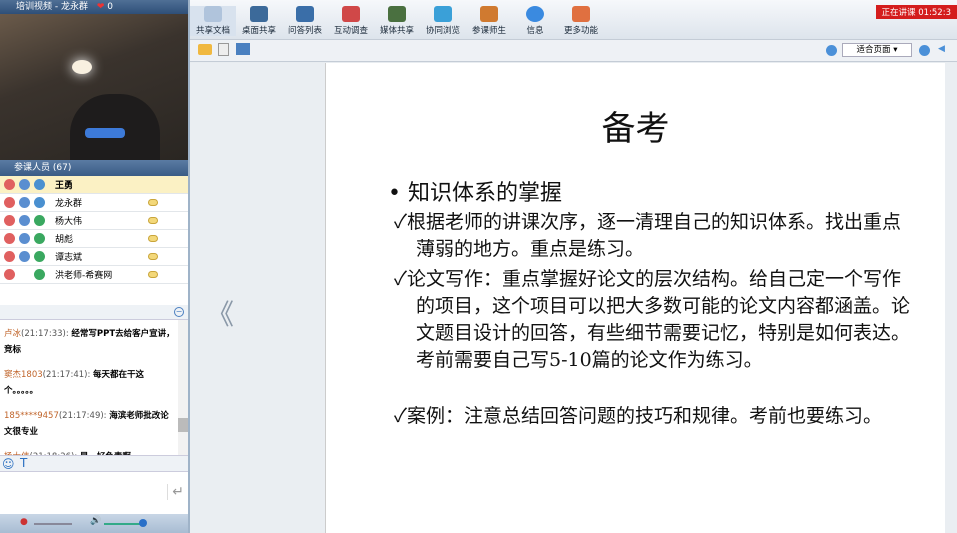  Describe the element at coordinates (94, 221) in the screenshot. I see `participant-row: 杨大伟` at that location.